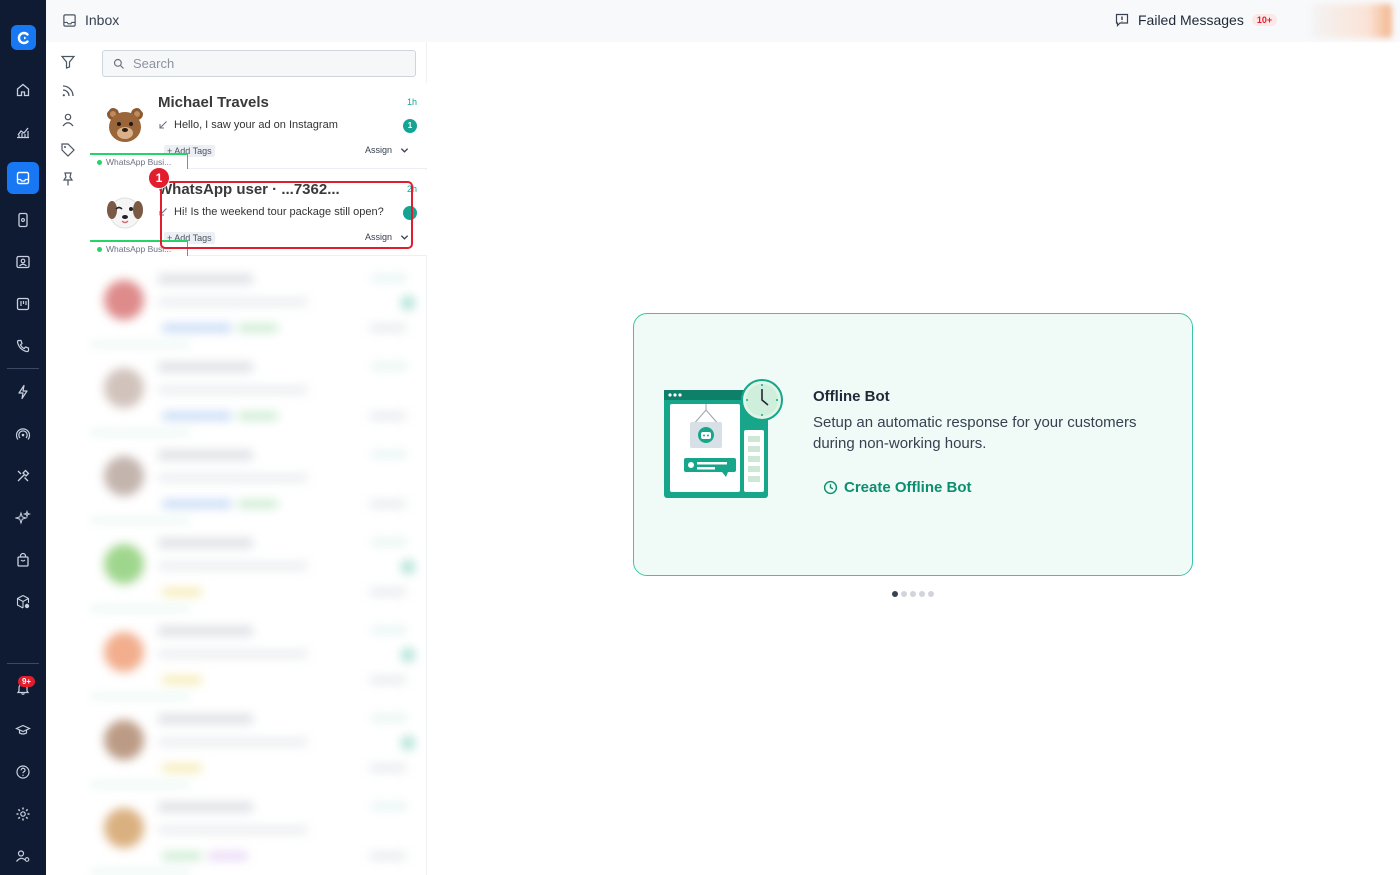 The height and width of the screenshot is (875, 1400). I want to click on create-offline-bot-button: Create Offline Bot, so click(897, 487).